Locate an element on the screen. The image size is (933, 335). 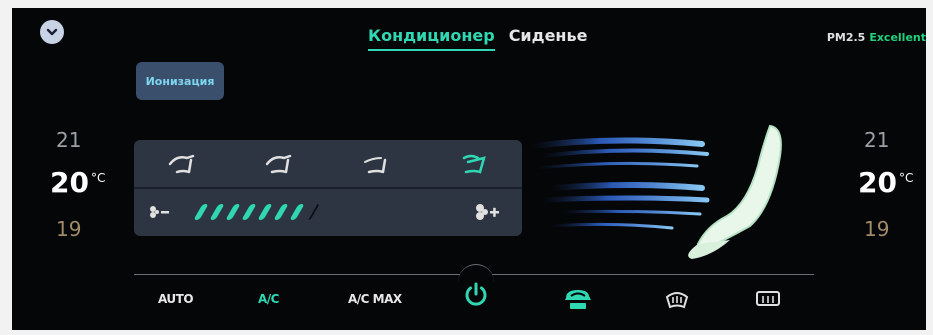
air-quality-indicator: PM2.5 Excellent is located at coordinates (876, 37).